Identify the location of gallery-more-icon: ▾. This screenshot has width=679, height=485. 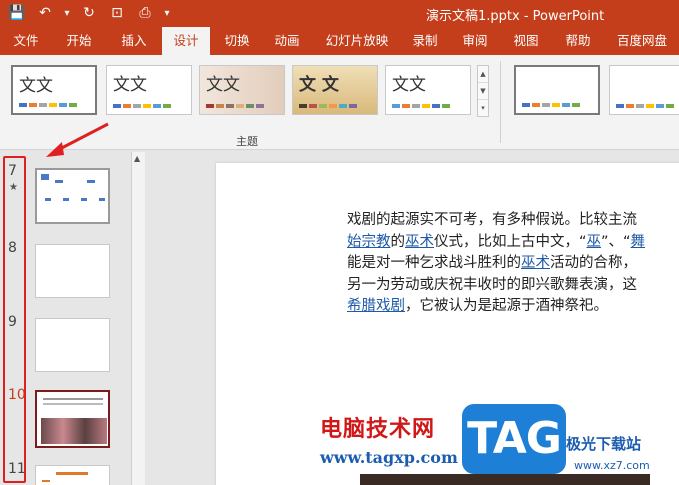
(483, 108).